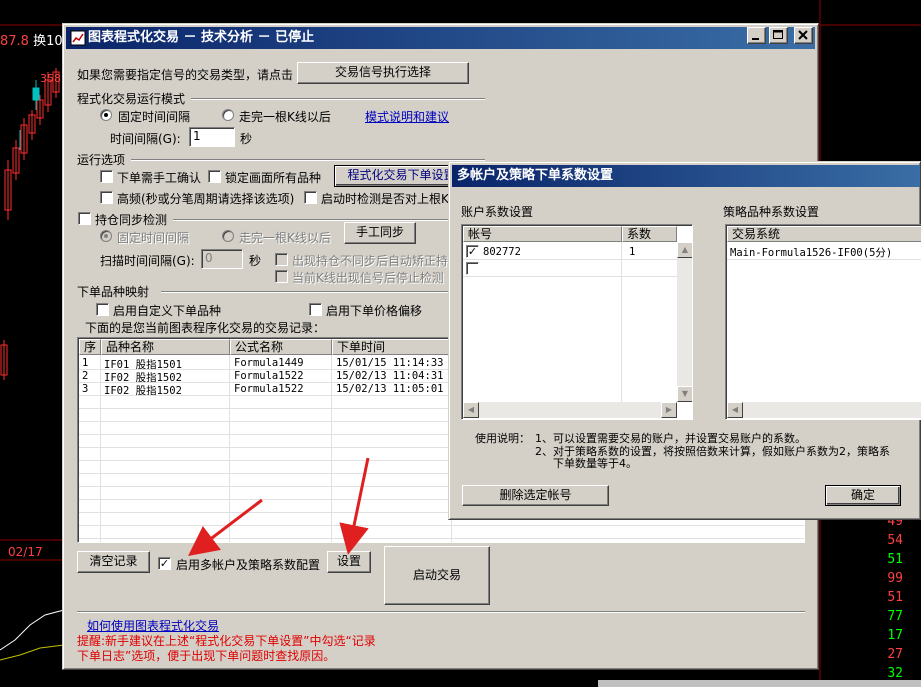 Image resolution: width=921 pixels, height=687 pixels. Describe the element at coordinates (686, 176) in the screenshot. I see `dialog-titlebar: 多帐户及策略下单系数设置` at that location.